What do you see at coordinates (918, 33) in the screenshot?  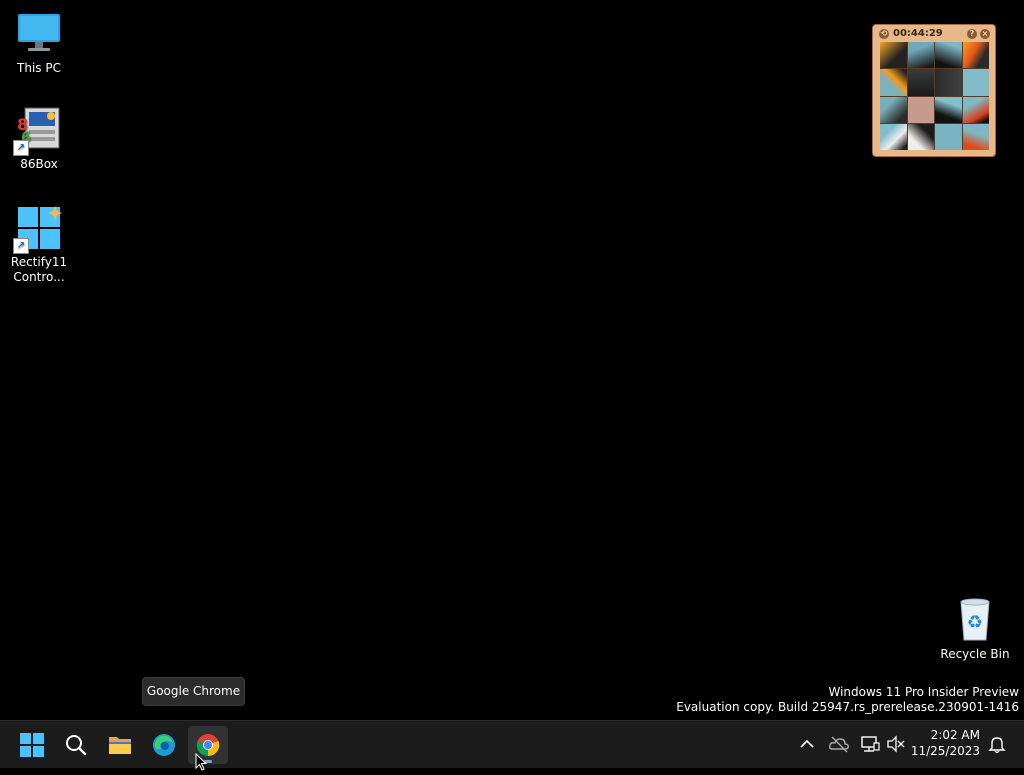 I see `gadget-timer: 00:44:29` at bounding box center [918, 33].